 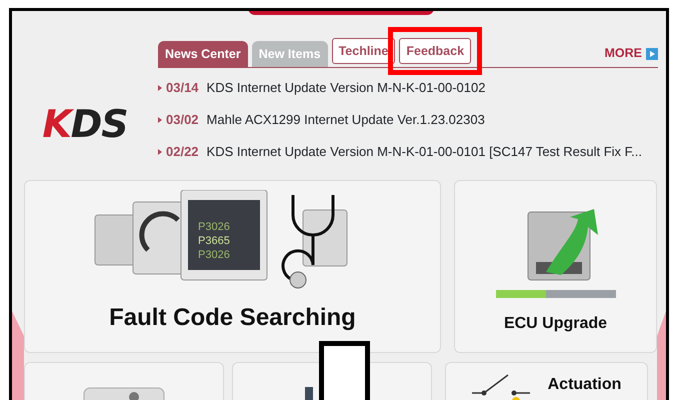 What do you see at coordinates (502, 386) in the screenshot?
I see `switch-icon` at bounding box center [502, 386].